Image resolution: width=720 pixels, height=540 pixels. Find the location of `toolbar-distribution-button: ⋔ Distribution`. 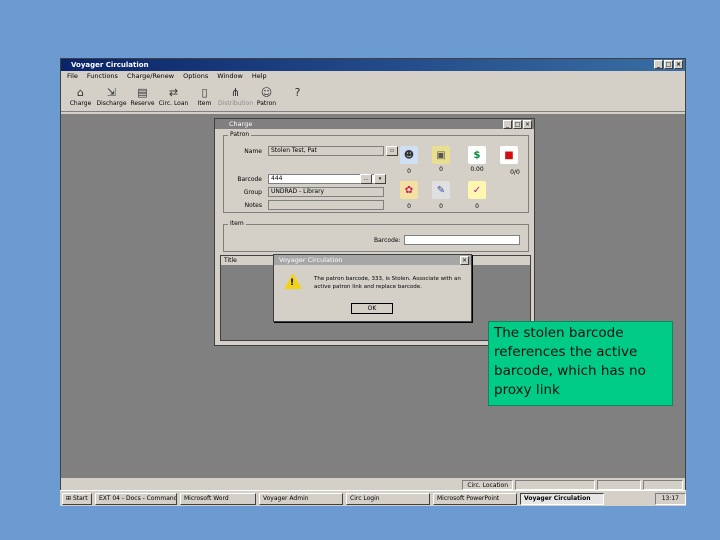

toolbar-distribution-button: ⋔ Distribution is located at coordinates (235, 96).